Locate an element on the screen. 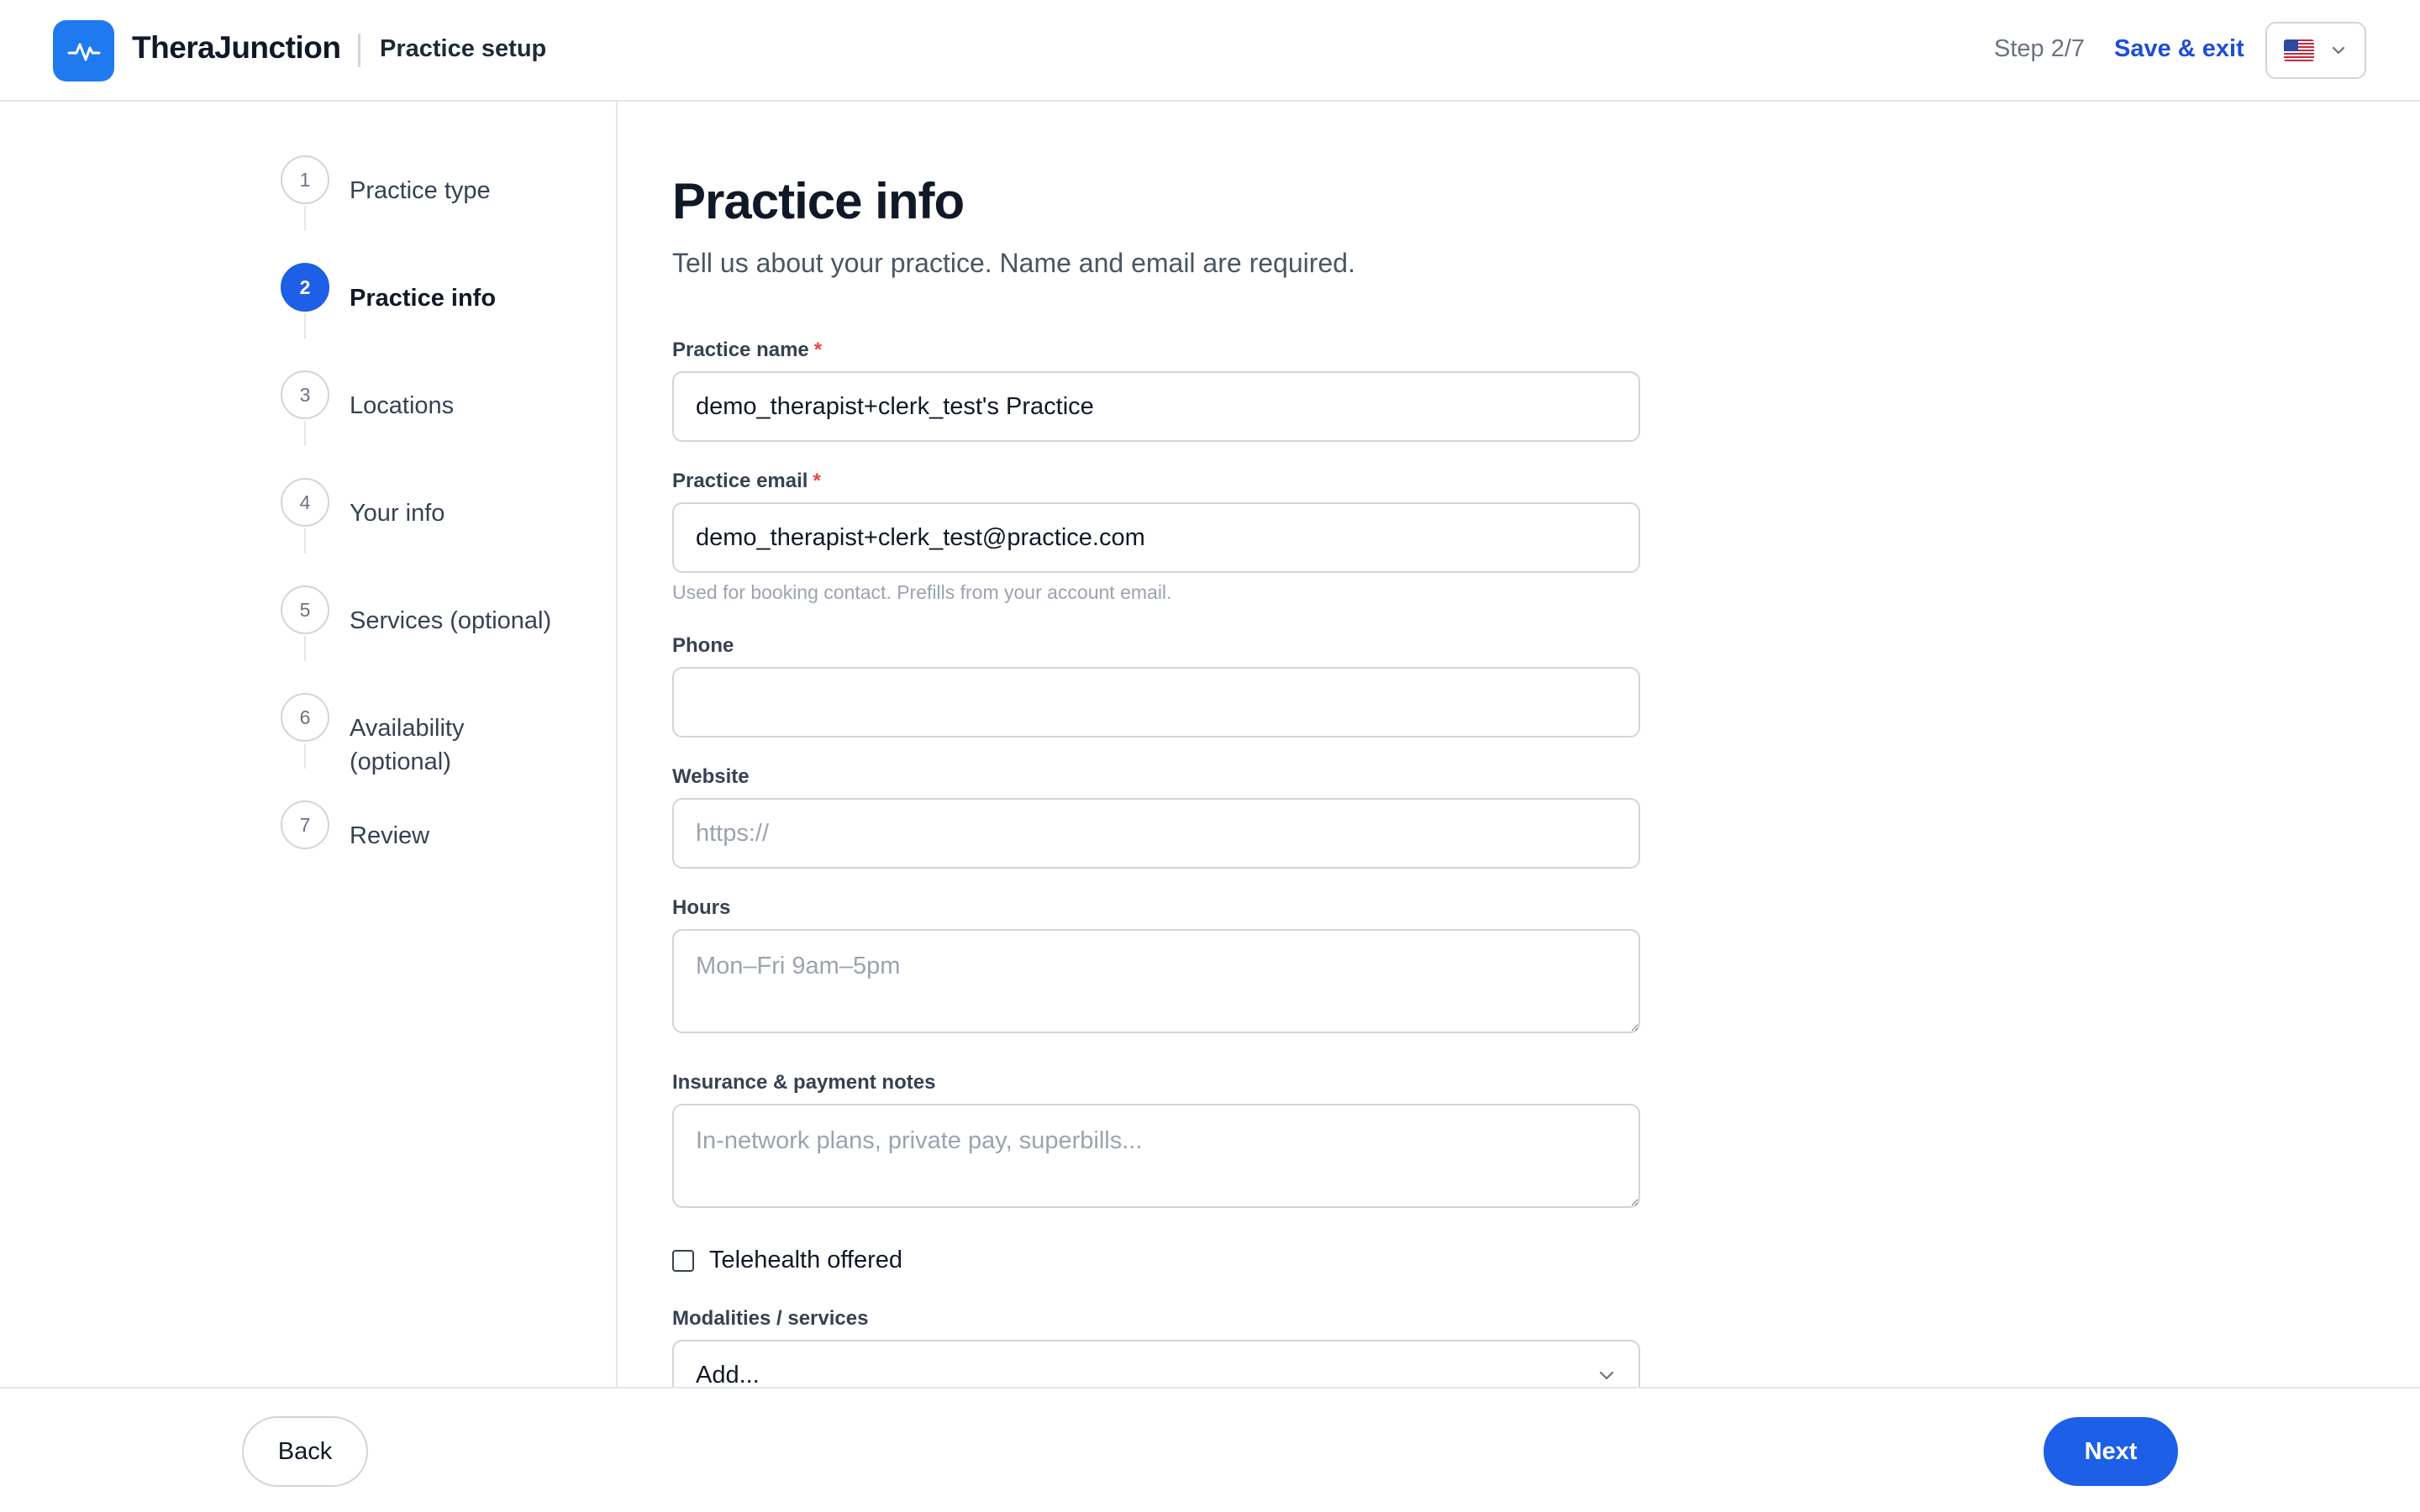 This screenshot has width=2420, height=1512. hours-textarea is located at coordinates (1156, 981).